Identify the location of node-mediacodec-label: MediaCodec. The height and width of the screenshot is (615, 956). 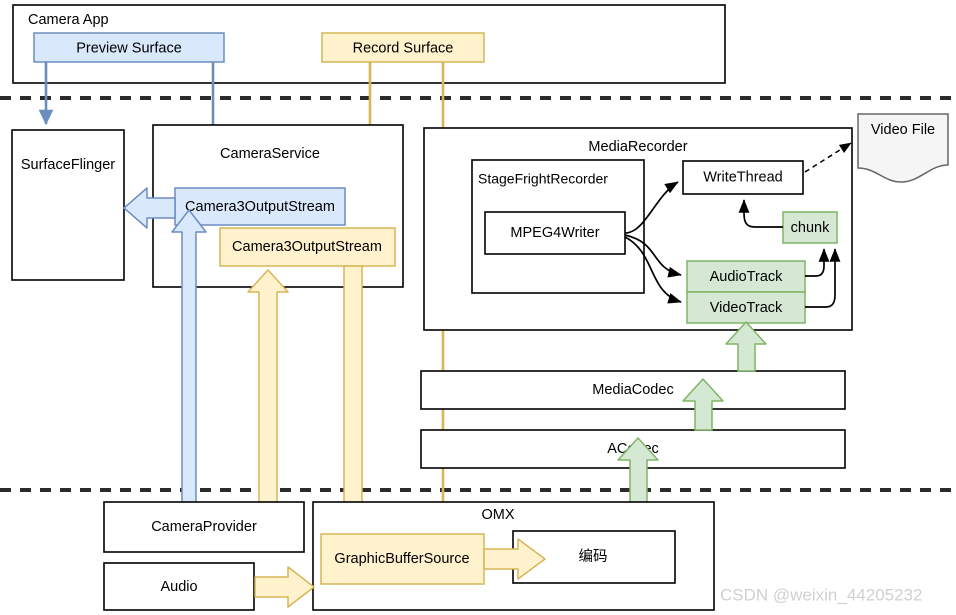
(632, 390).